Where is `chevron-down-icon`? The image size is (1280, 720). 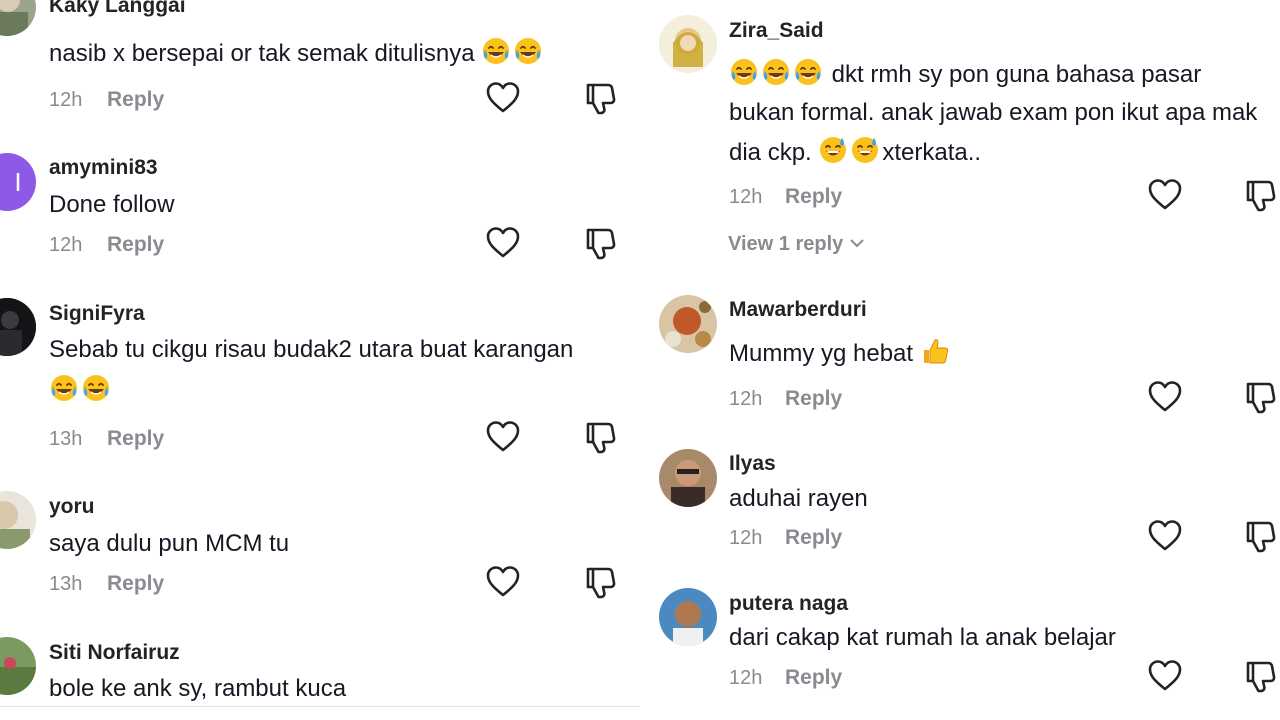 chevron-down-icon is located at coordinates (857, 243).